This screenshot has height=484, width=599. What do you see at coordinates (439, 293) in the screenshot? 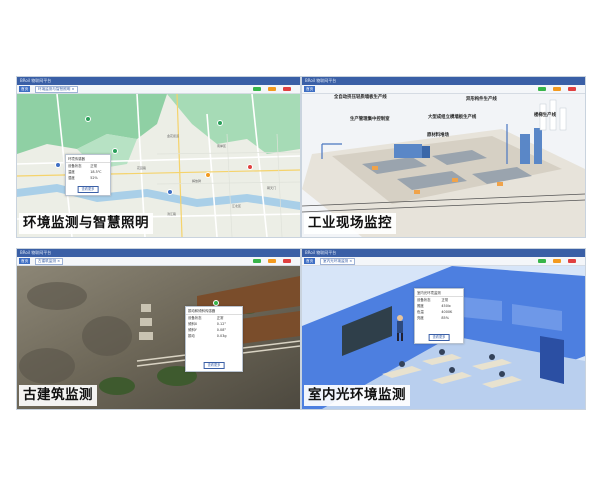
I see `popup-title: 室内光环境监测` at bounding box center [439, 293].